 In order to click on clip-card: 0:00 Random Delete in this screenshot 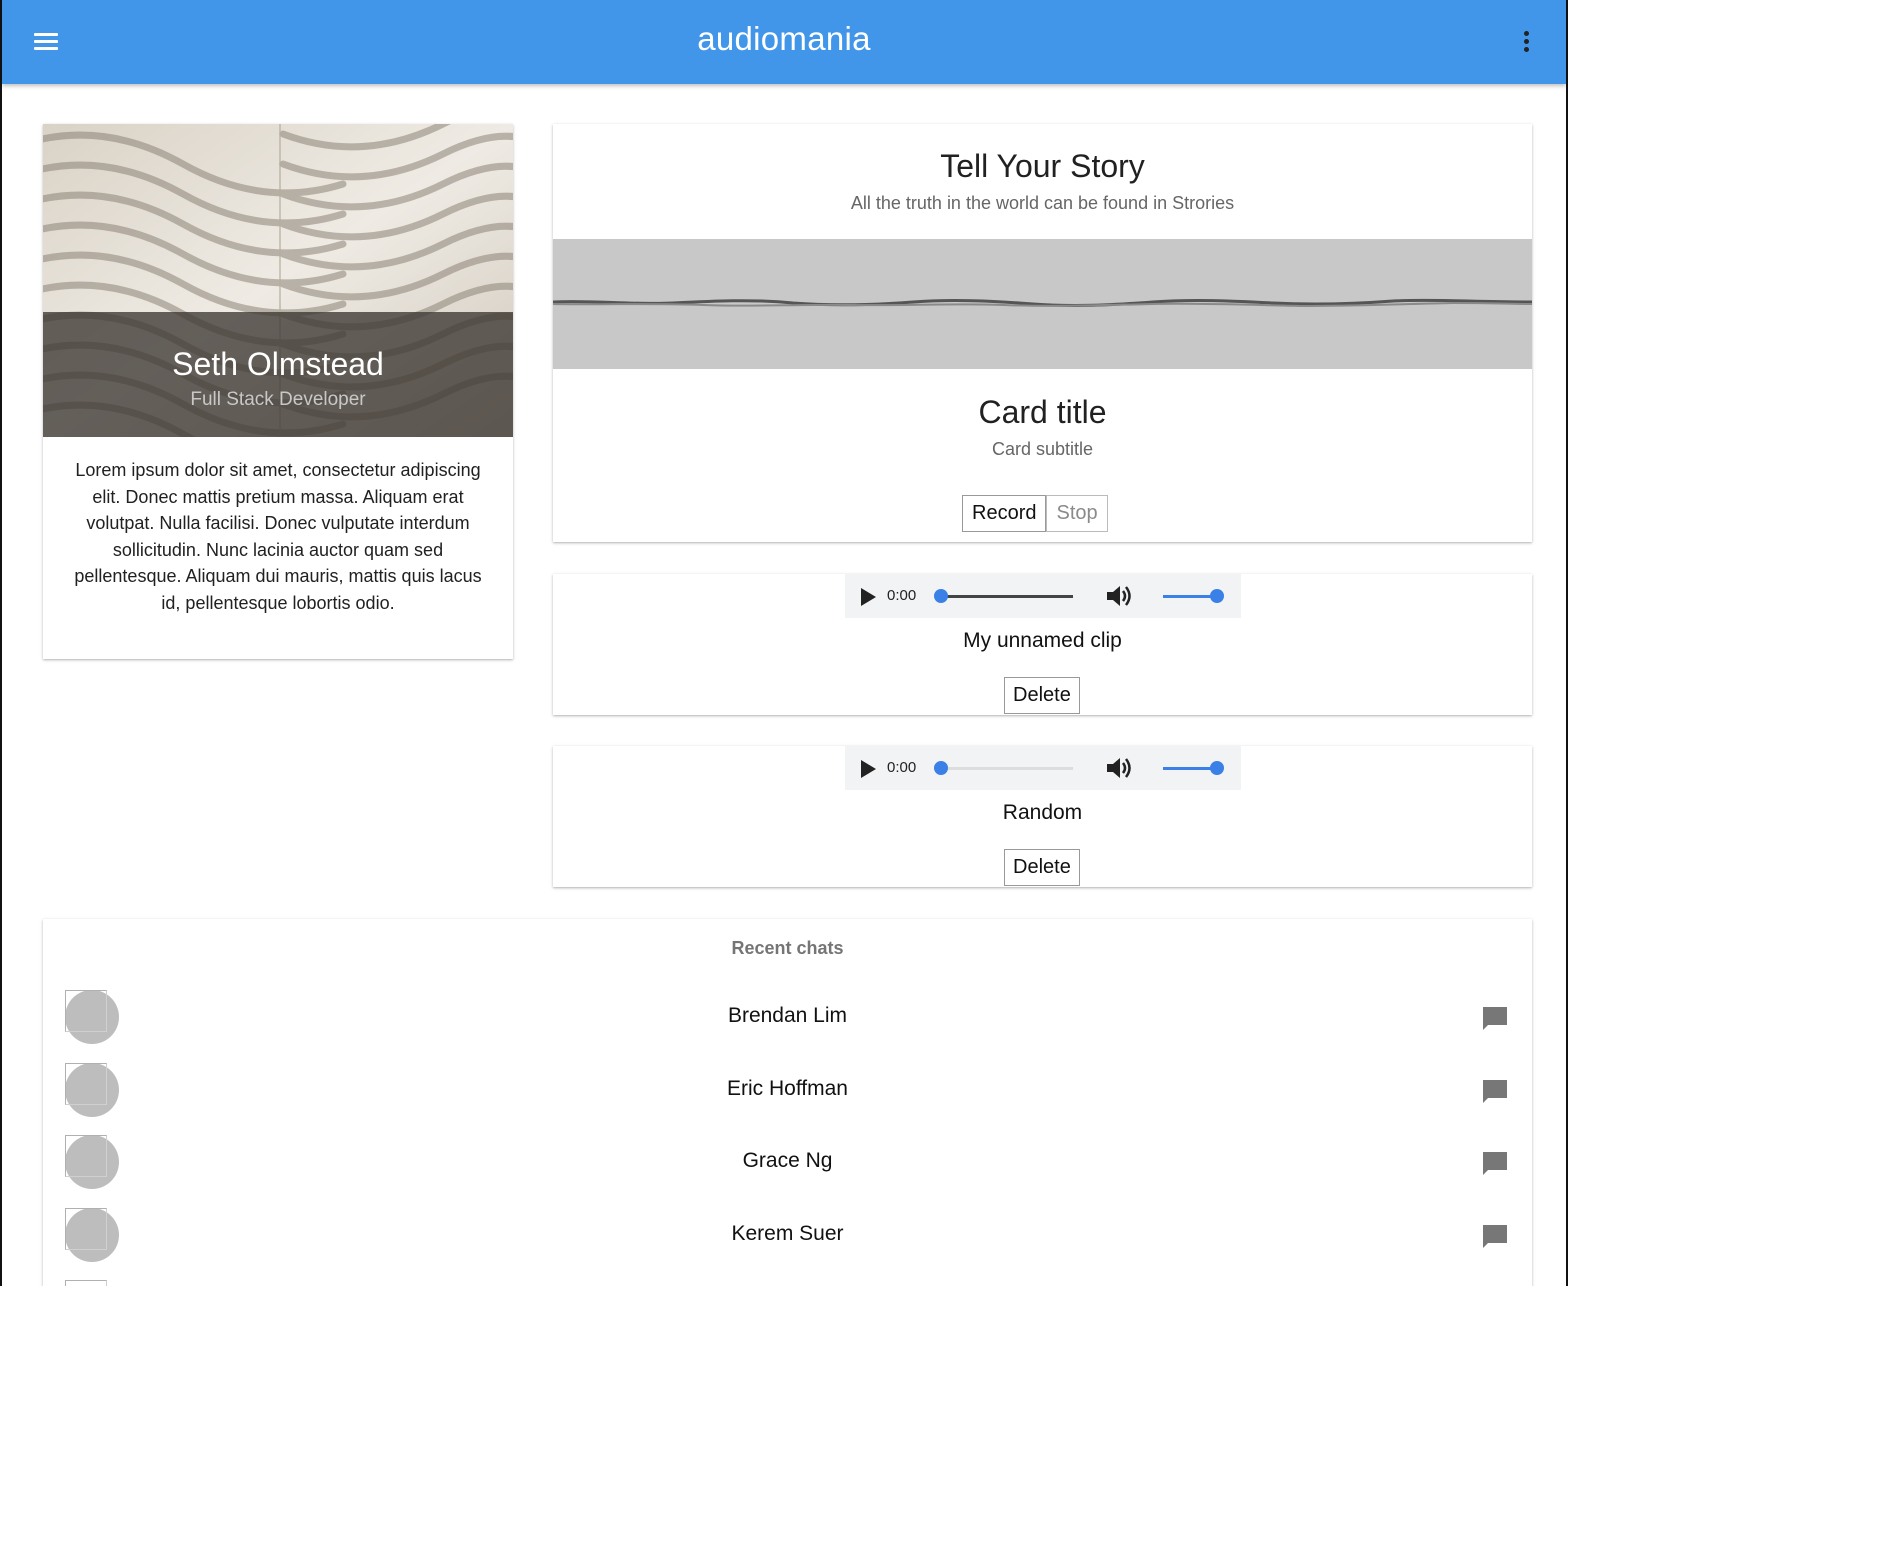, I will do `click(1042, 816)`.